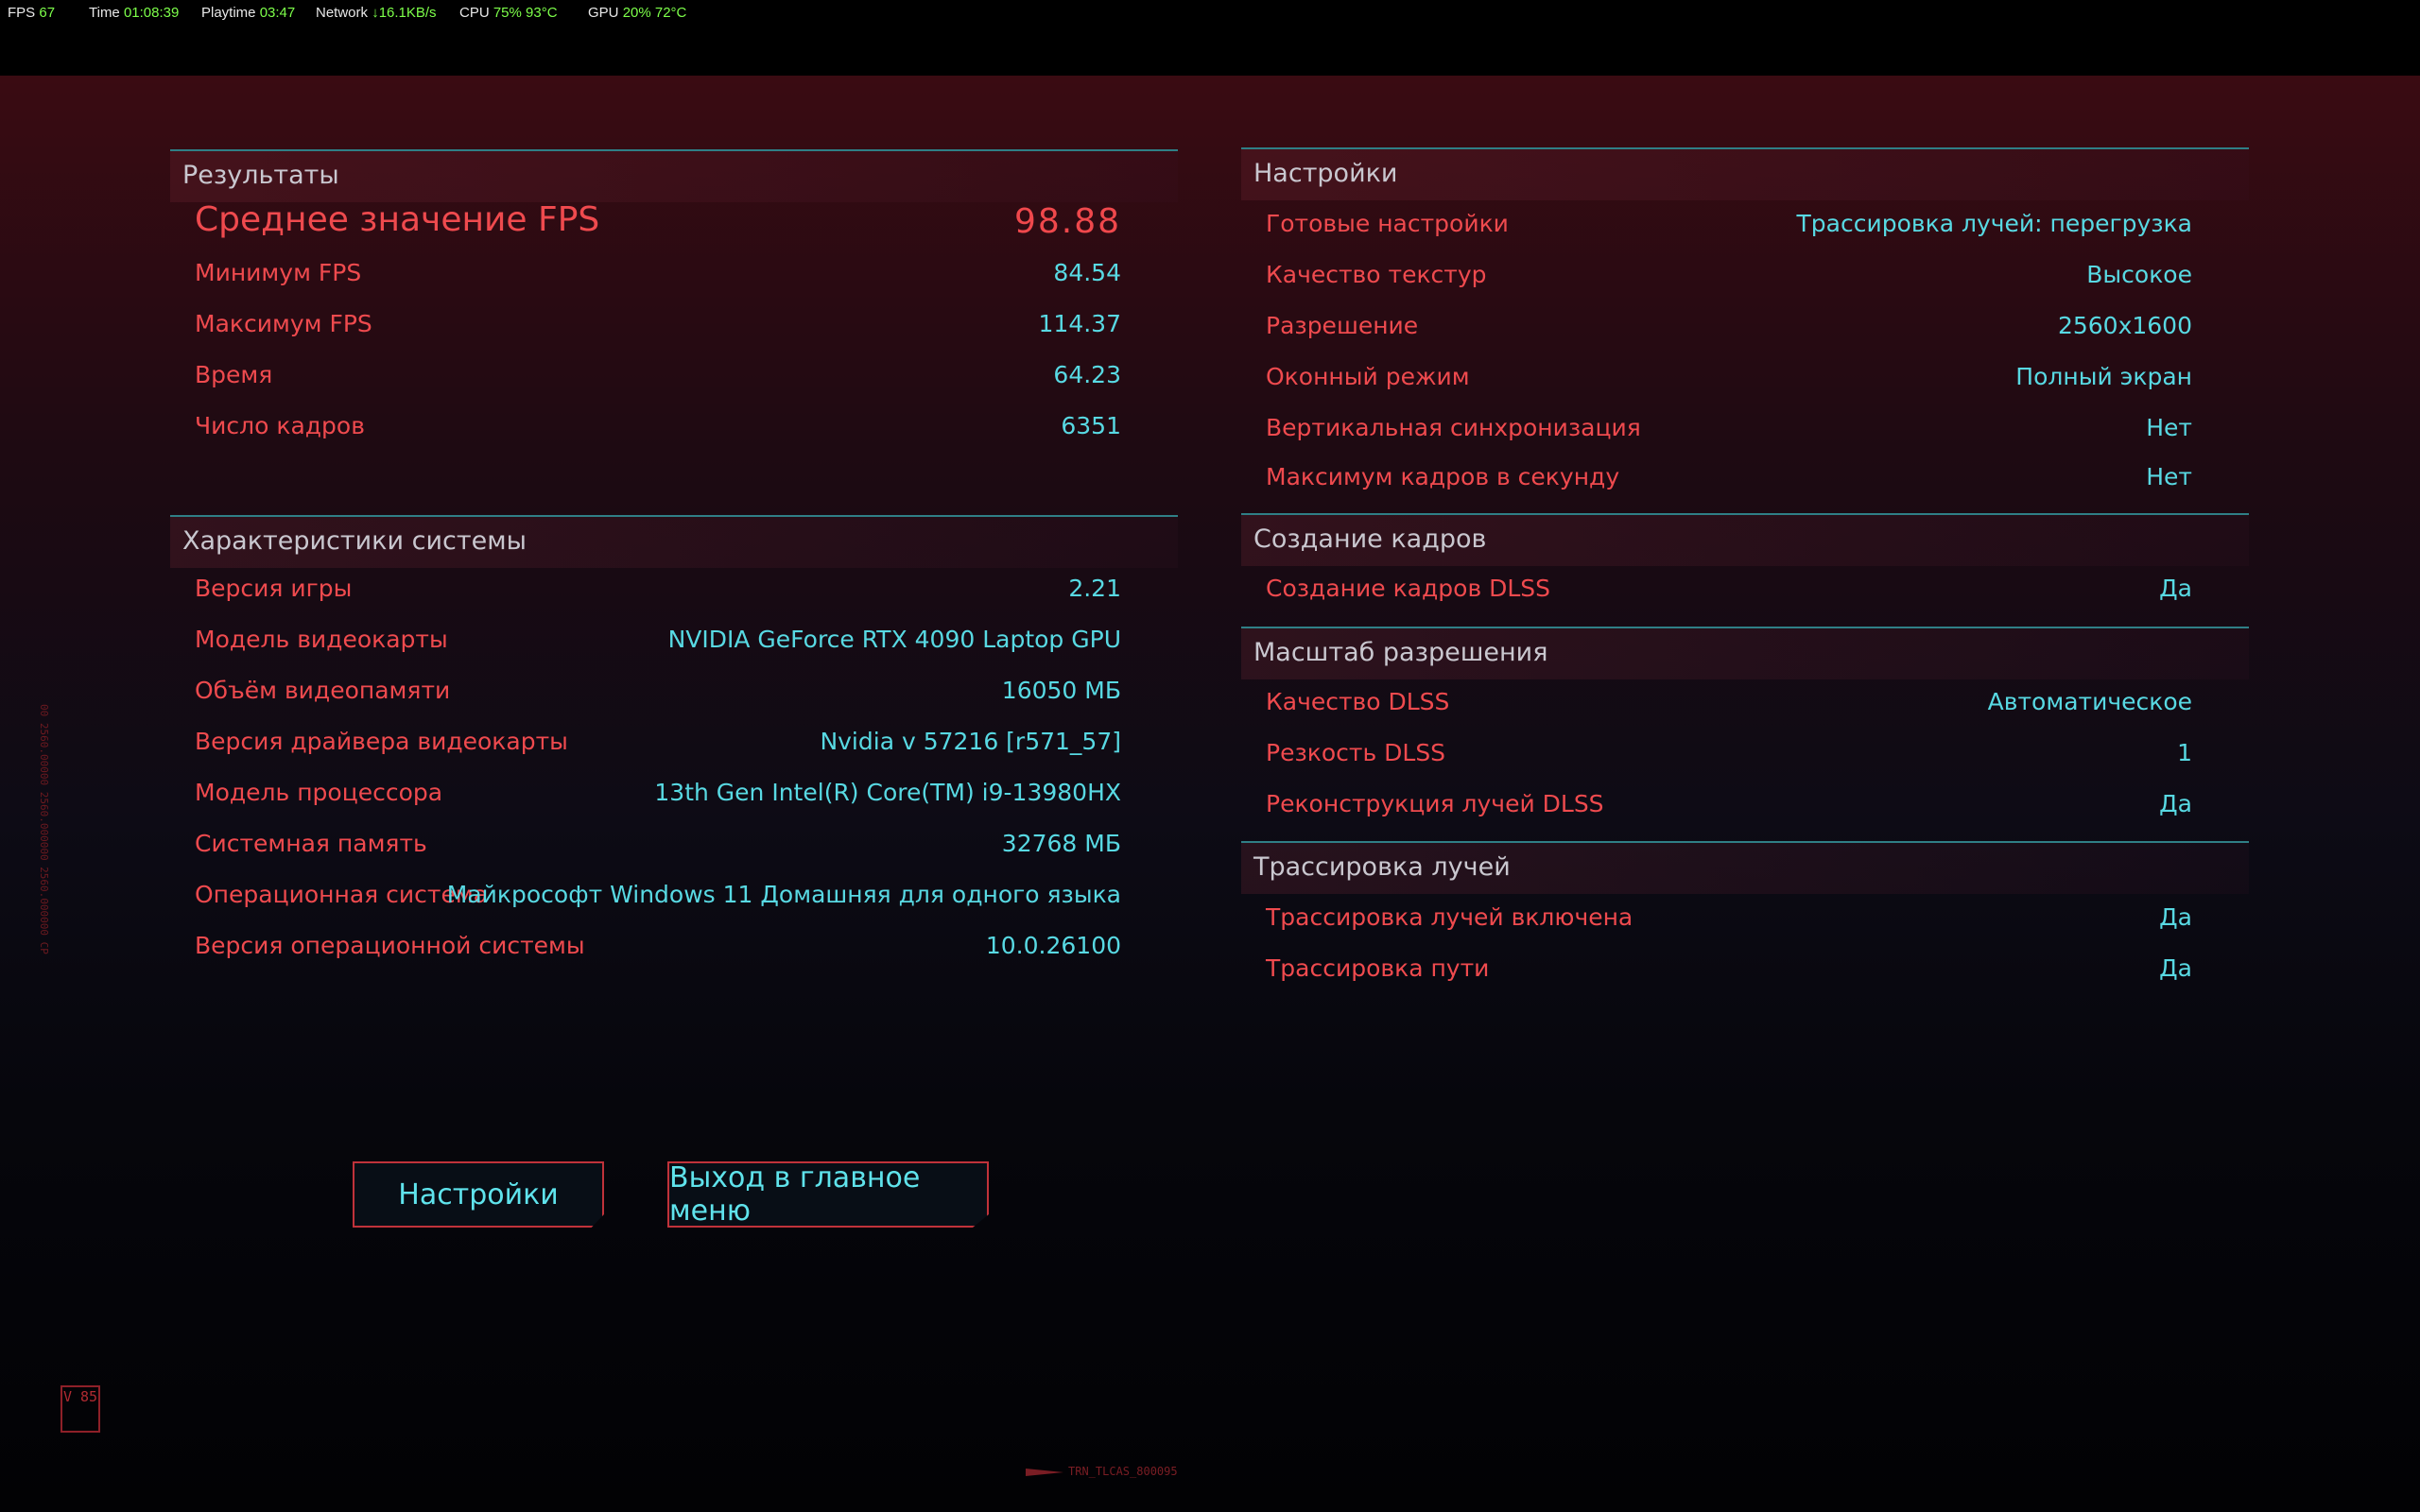 This screenshot has width=2420, height=1512. I want to click on overlay-gpu-label: GPU, so click(603, 13).